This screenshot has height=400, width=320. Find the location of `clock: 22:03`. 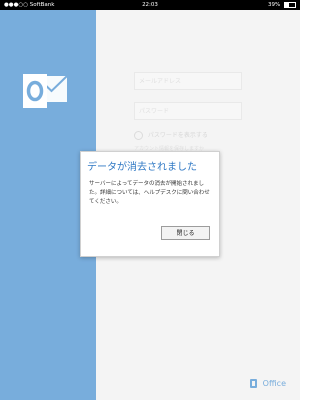

clock: 22:03 is located at coordinates (150, 5).